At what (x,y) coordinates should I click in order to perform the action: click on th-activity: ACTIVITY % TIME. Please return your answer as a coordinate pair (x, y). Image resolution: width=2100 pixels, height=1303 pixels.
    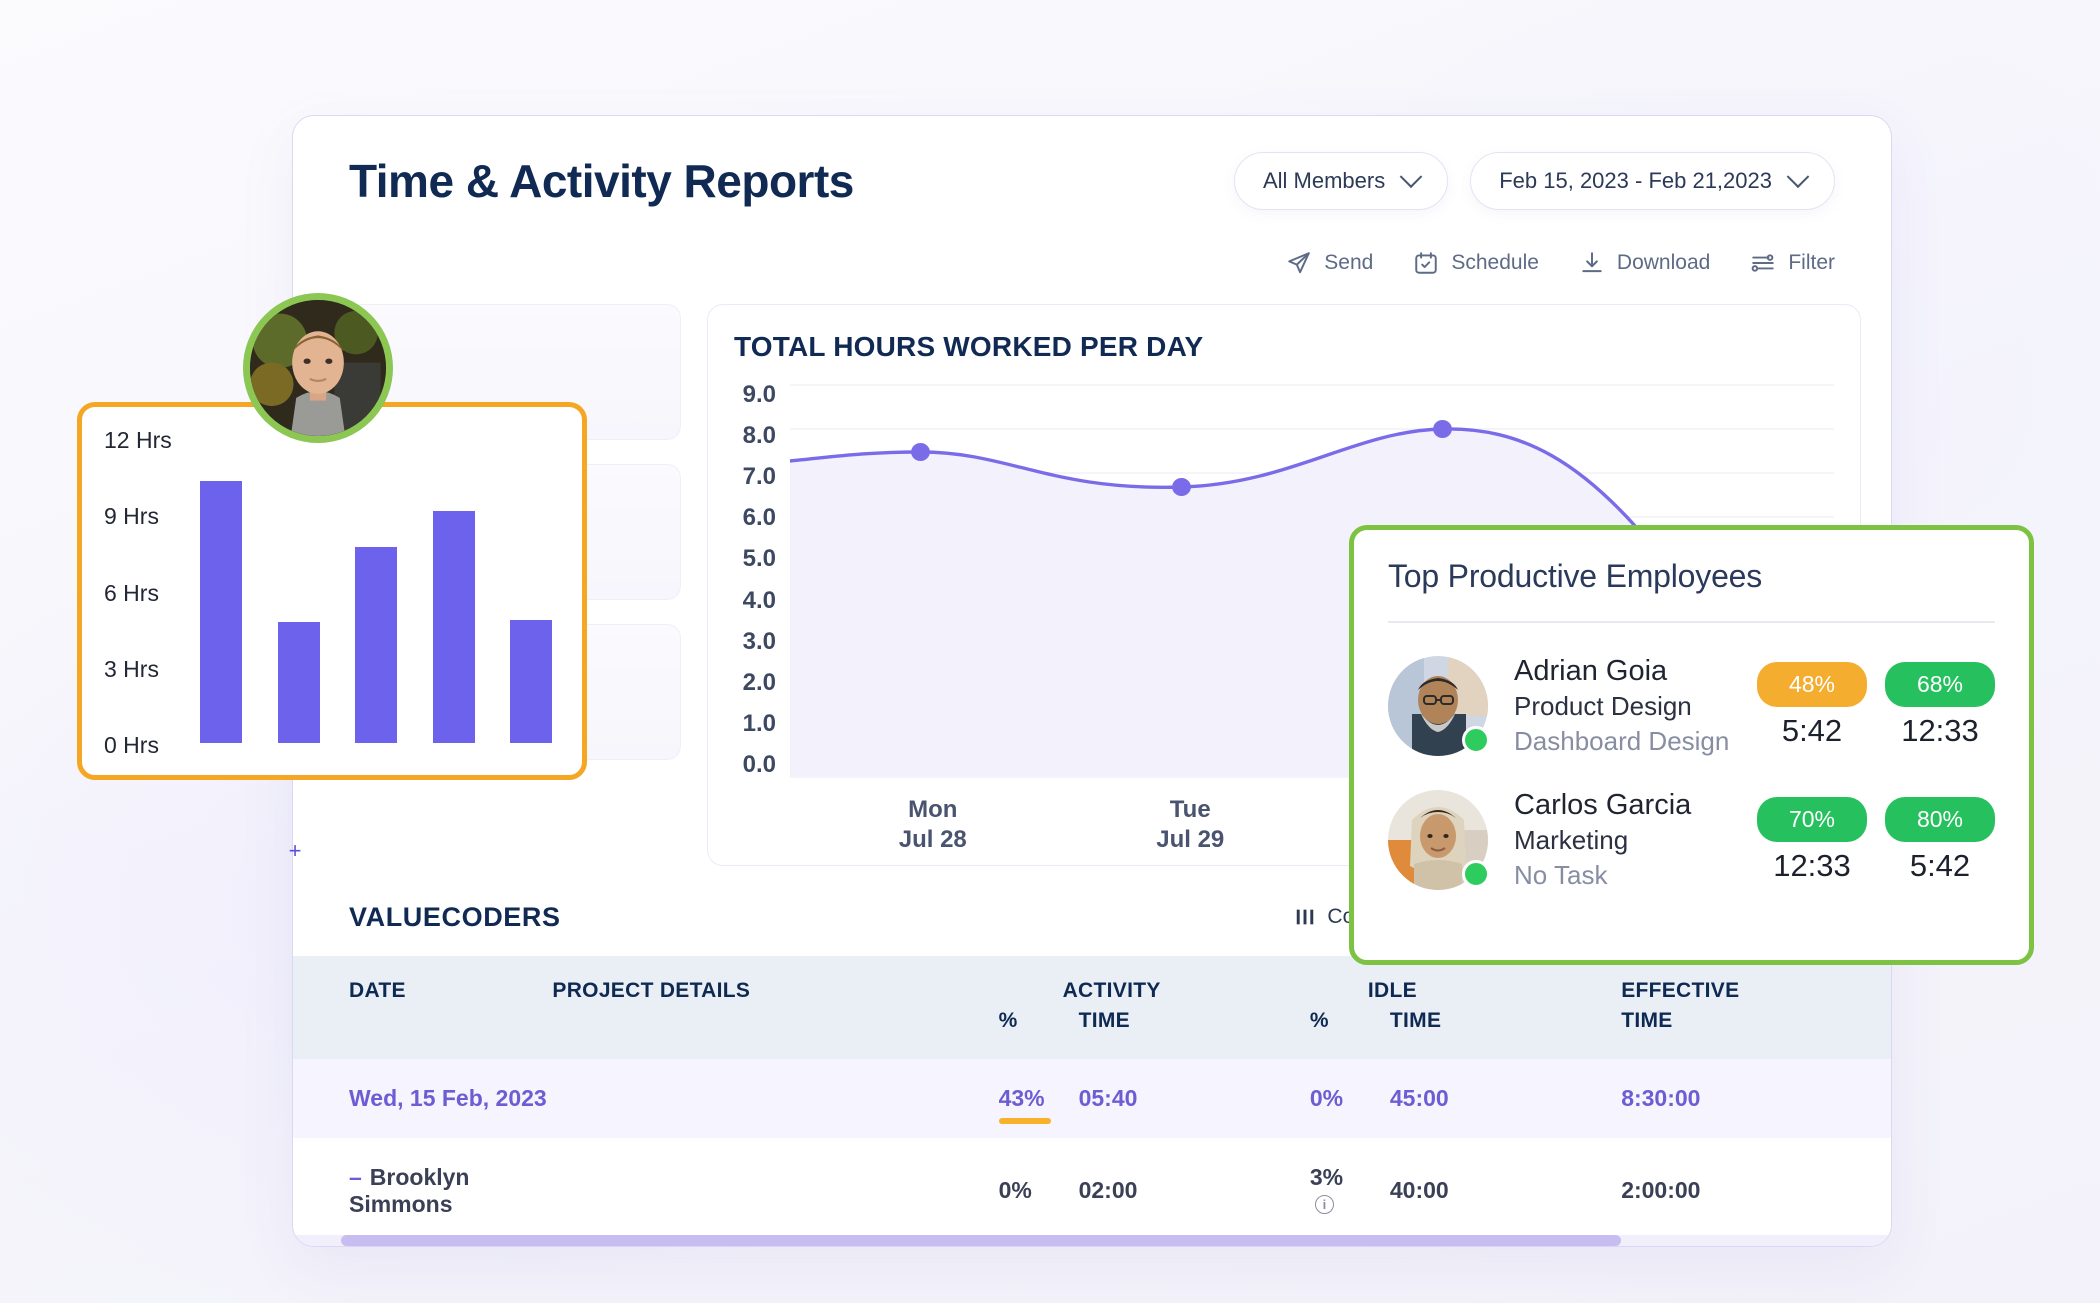
    Looking at the image, I should click on (1154, 1007).